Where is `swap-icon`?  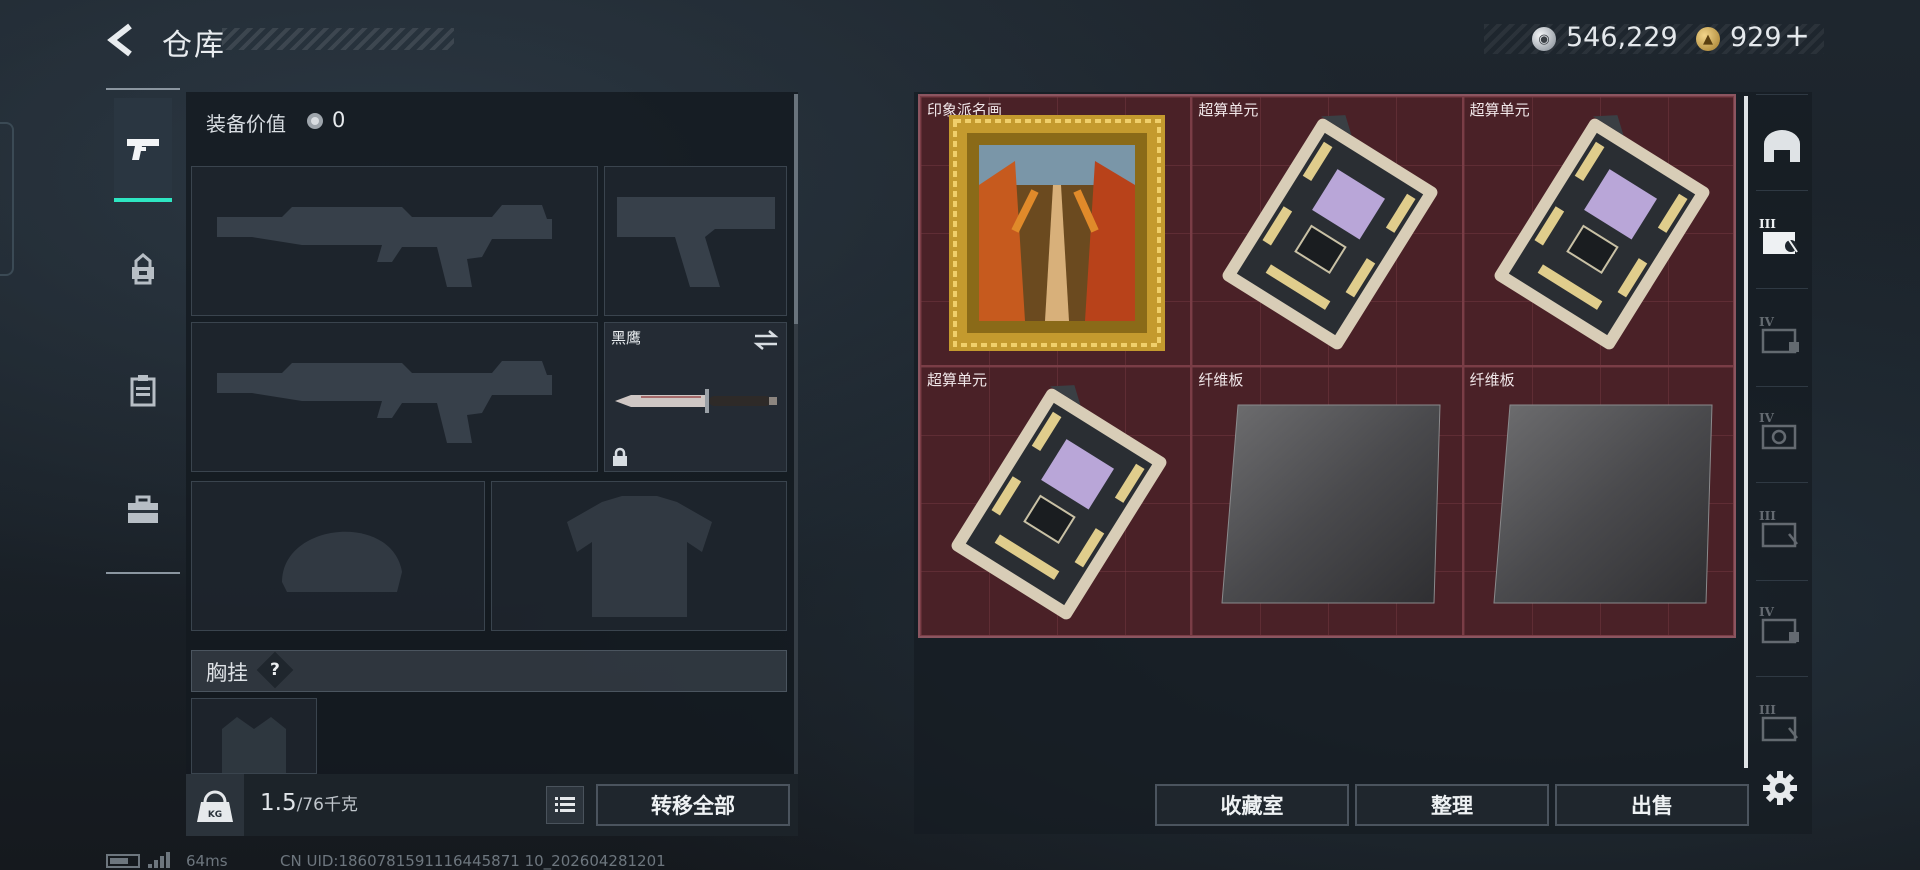 swap-icon is located at coordinates (766, 340).